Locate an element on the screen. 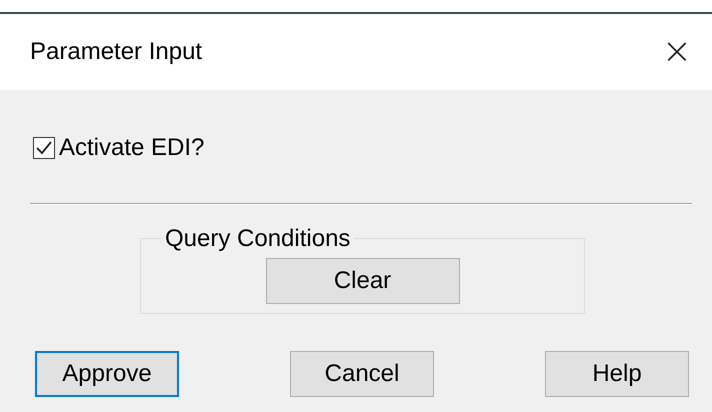 The height and width of the screenshot is (412, 712). dialog-button: Cancel is located at coordinates (362, 374).